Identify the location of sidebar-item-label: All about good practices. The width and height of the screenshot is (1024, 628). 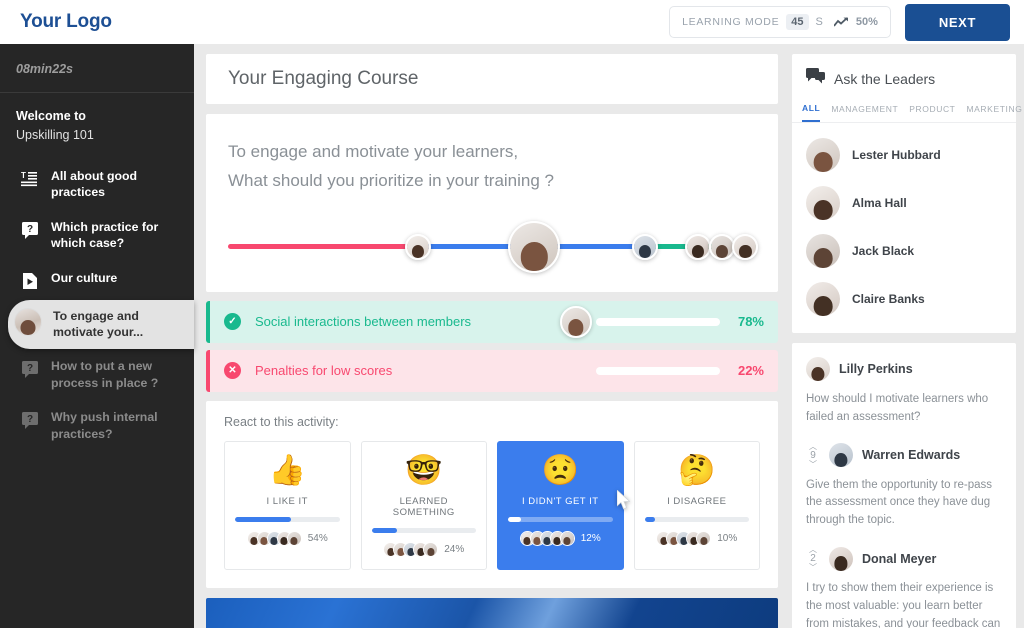
(94, 184).